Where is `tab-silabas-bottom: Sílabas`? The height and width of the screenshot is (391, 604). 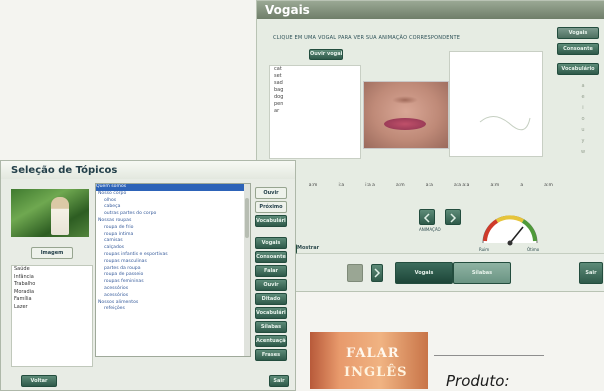 tab-silabas-bottom: Sílabas is located at coordinates (482, 273).